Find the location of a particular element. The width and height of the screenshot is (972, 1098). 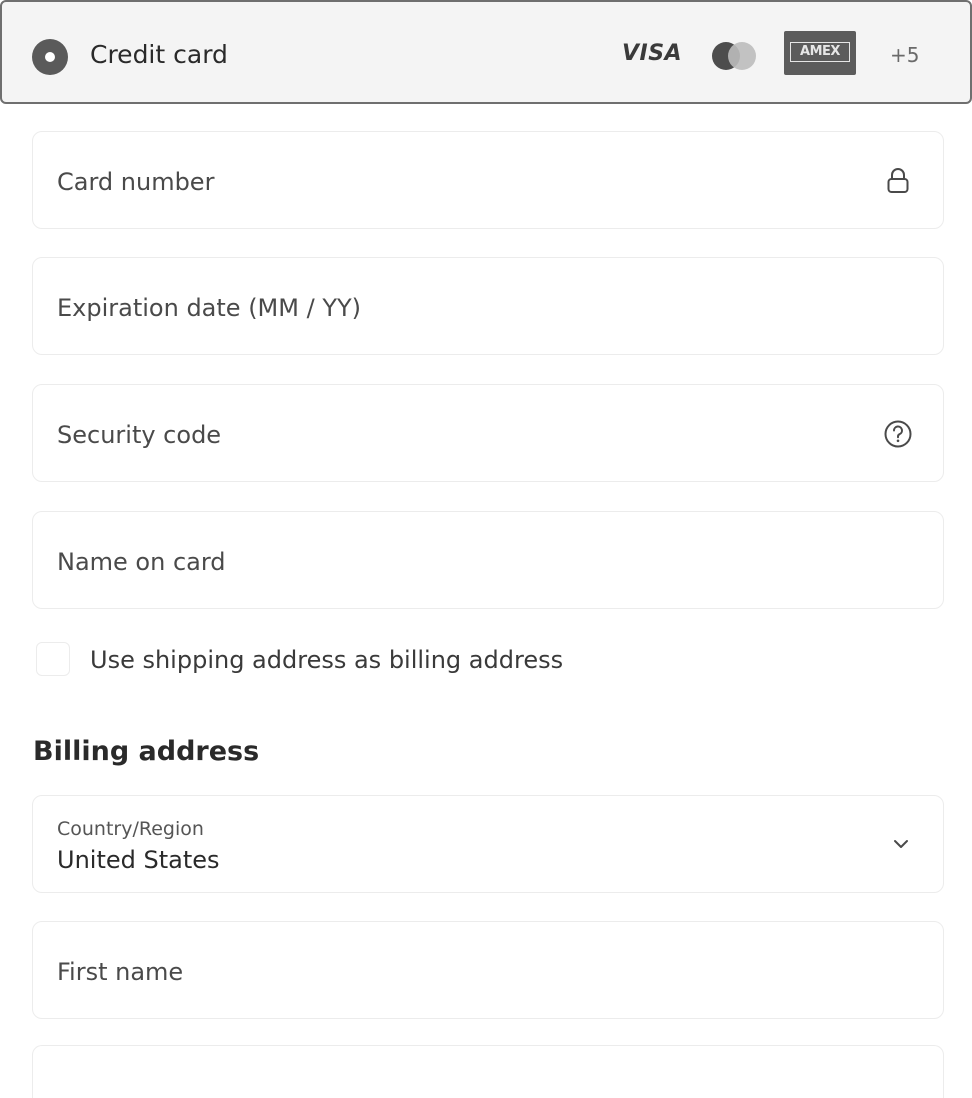

expiration-date-placeholder: Expiration date (MM / YY) is located at coordinates (209, 308).